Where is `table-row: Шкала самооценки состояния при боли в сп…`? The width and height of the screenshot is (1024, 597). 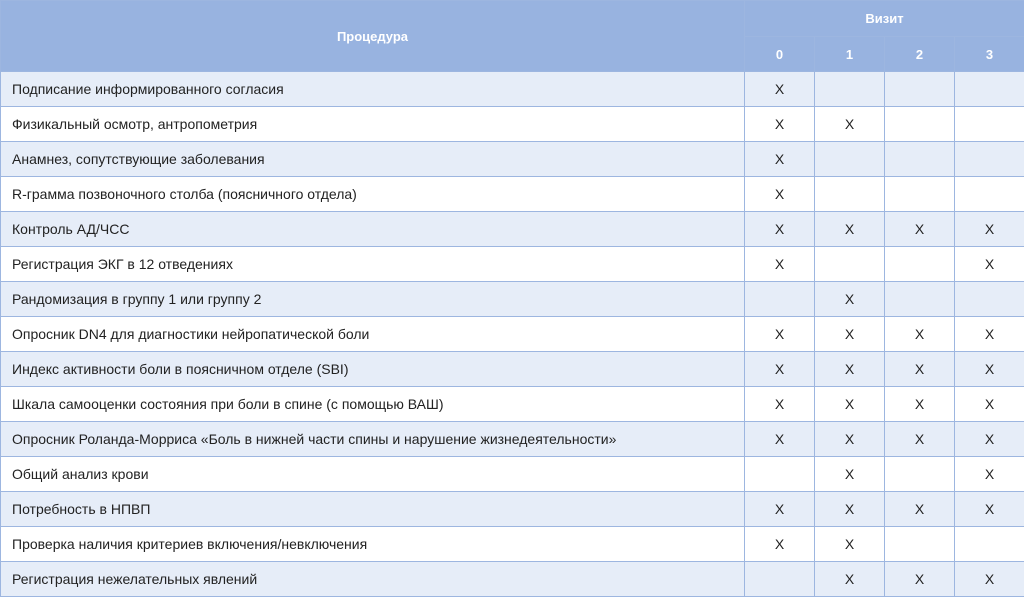
table-row: Шкала самооценки состояния при боли в сп… is located at coordinates (512, 404).